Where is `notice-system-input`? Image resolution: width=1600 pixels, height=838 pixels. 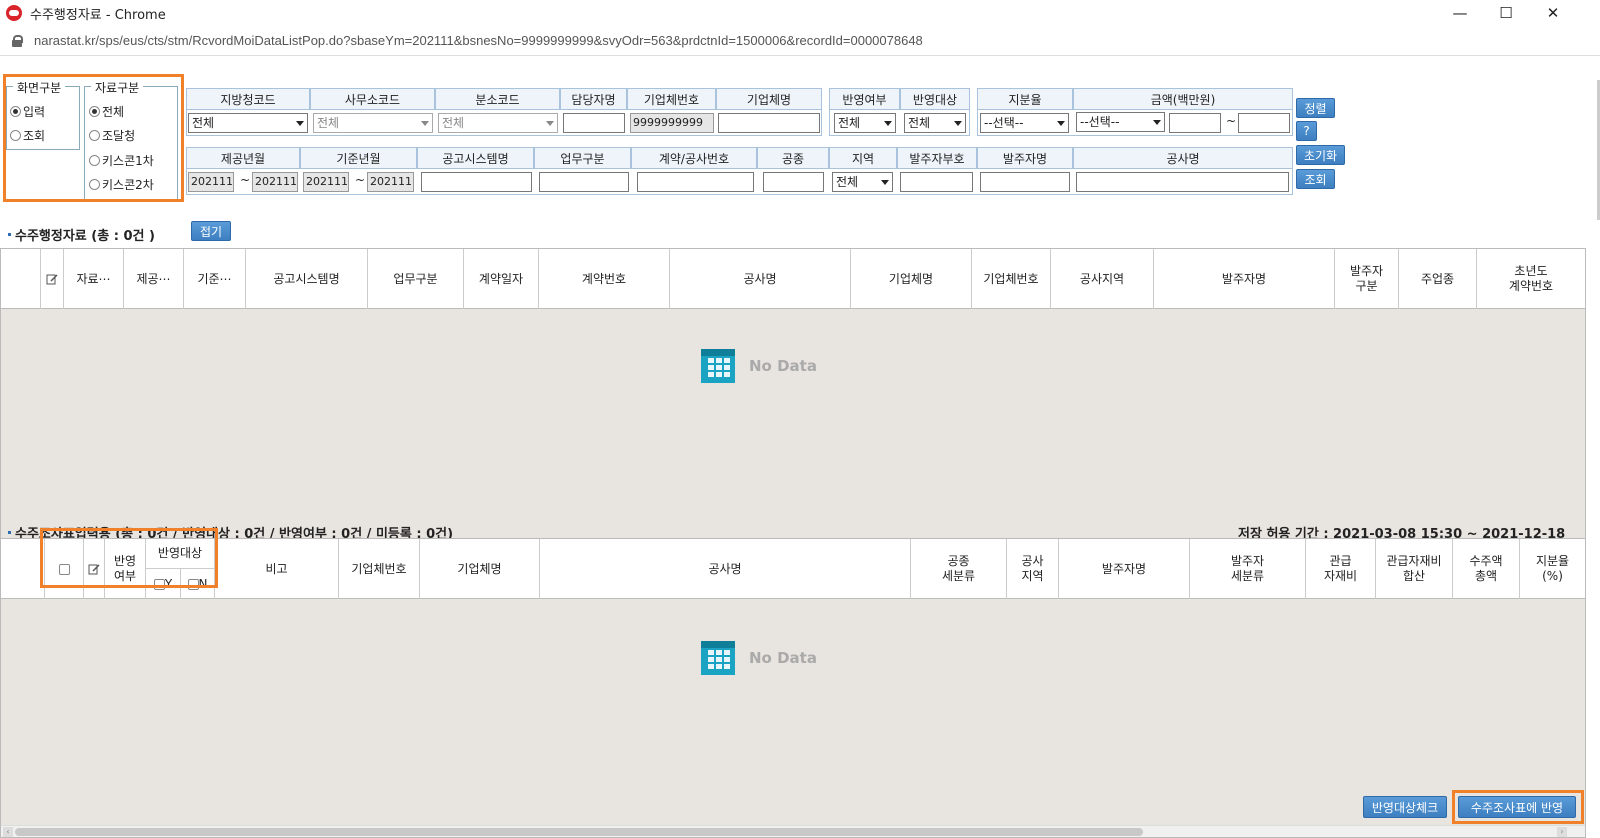
notice-system-input is located at coordinates (476, 182).